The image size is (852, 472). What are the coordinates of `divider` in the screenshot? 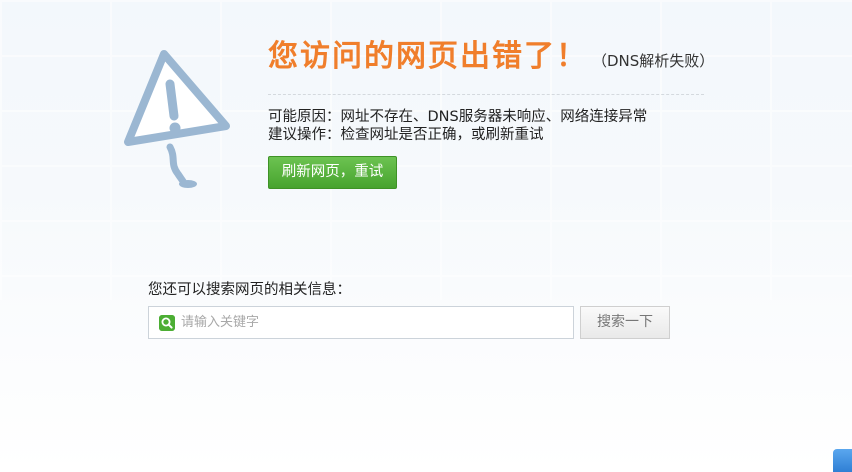 It's located at (486, 94).